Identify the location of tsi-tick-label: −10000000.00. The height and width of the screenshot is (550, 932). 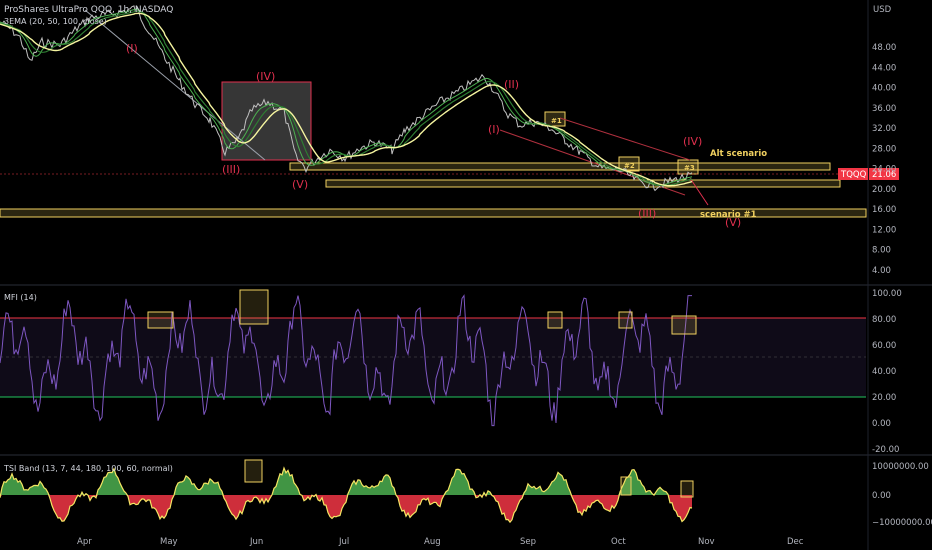
(902, 523).